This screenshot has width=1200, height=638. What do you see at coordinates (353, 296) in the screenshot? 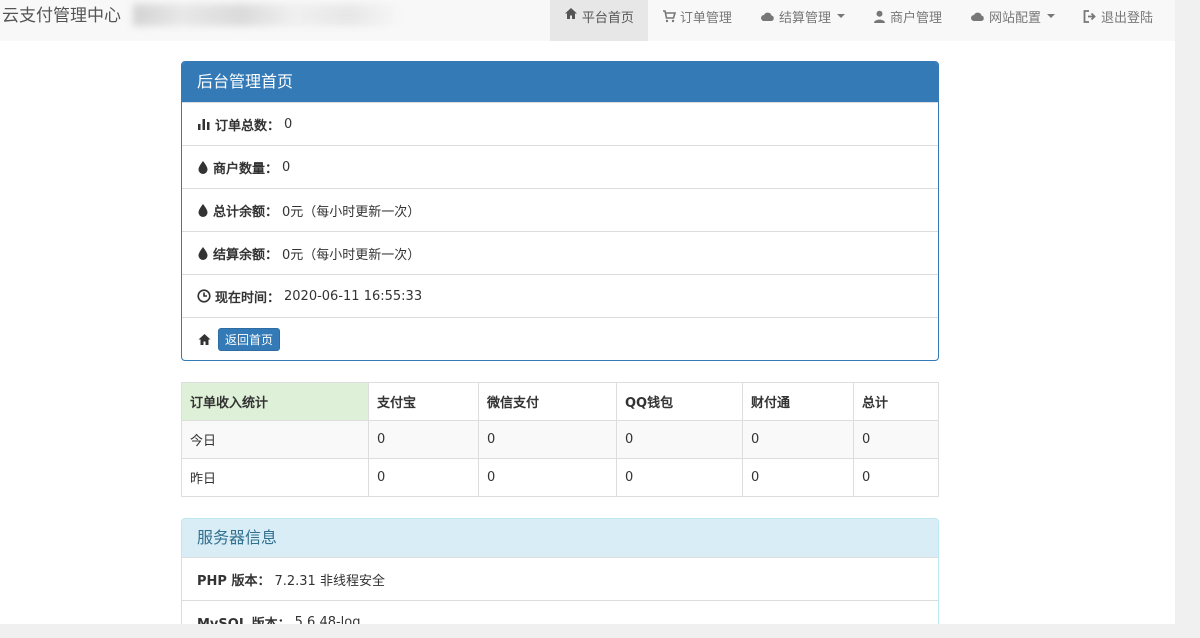
I see `current-time-value: 2020-06-11 16:55:33` at bounding box center [353, 296].